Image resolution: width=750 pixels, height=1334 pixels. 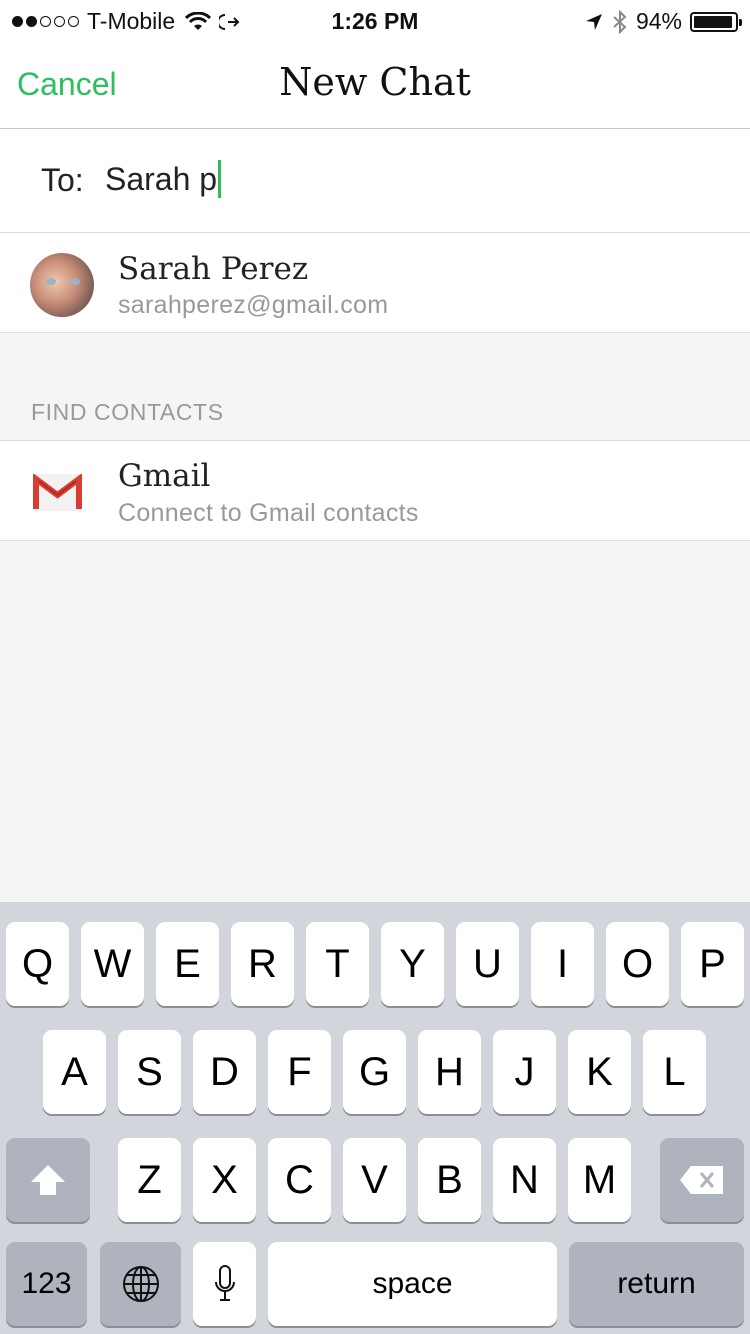 What do you see at coordinates (412, 1284) in the screenshot?
I see `space-key: space` at bounding box center [412, 1284].